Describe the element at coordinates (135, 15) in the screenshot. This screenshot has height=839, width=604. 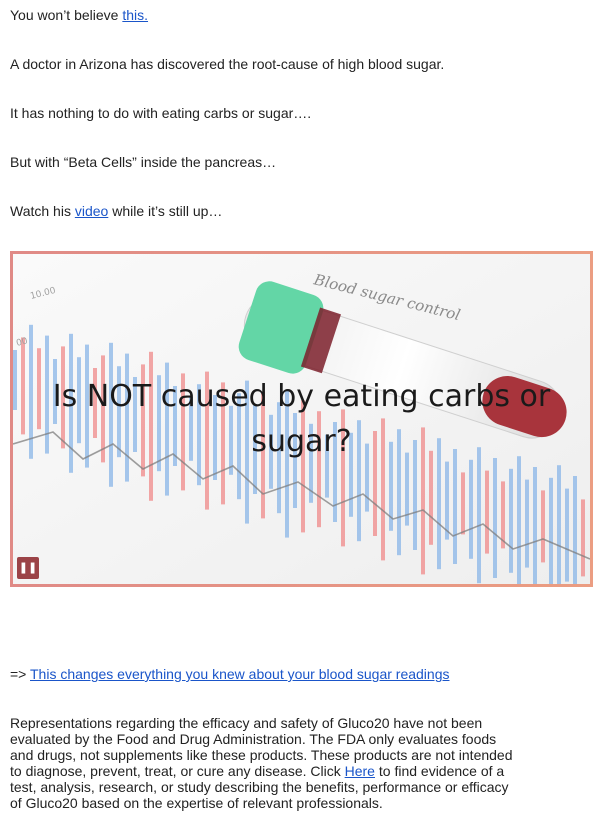
I see `intro-link: this.` at that location.